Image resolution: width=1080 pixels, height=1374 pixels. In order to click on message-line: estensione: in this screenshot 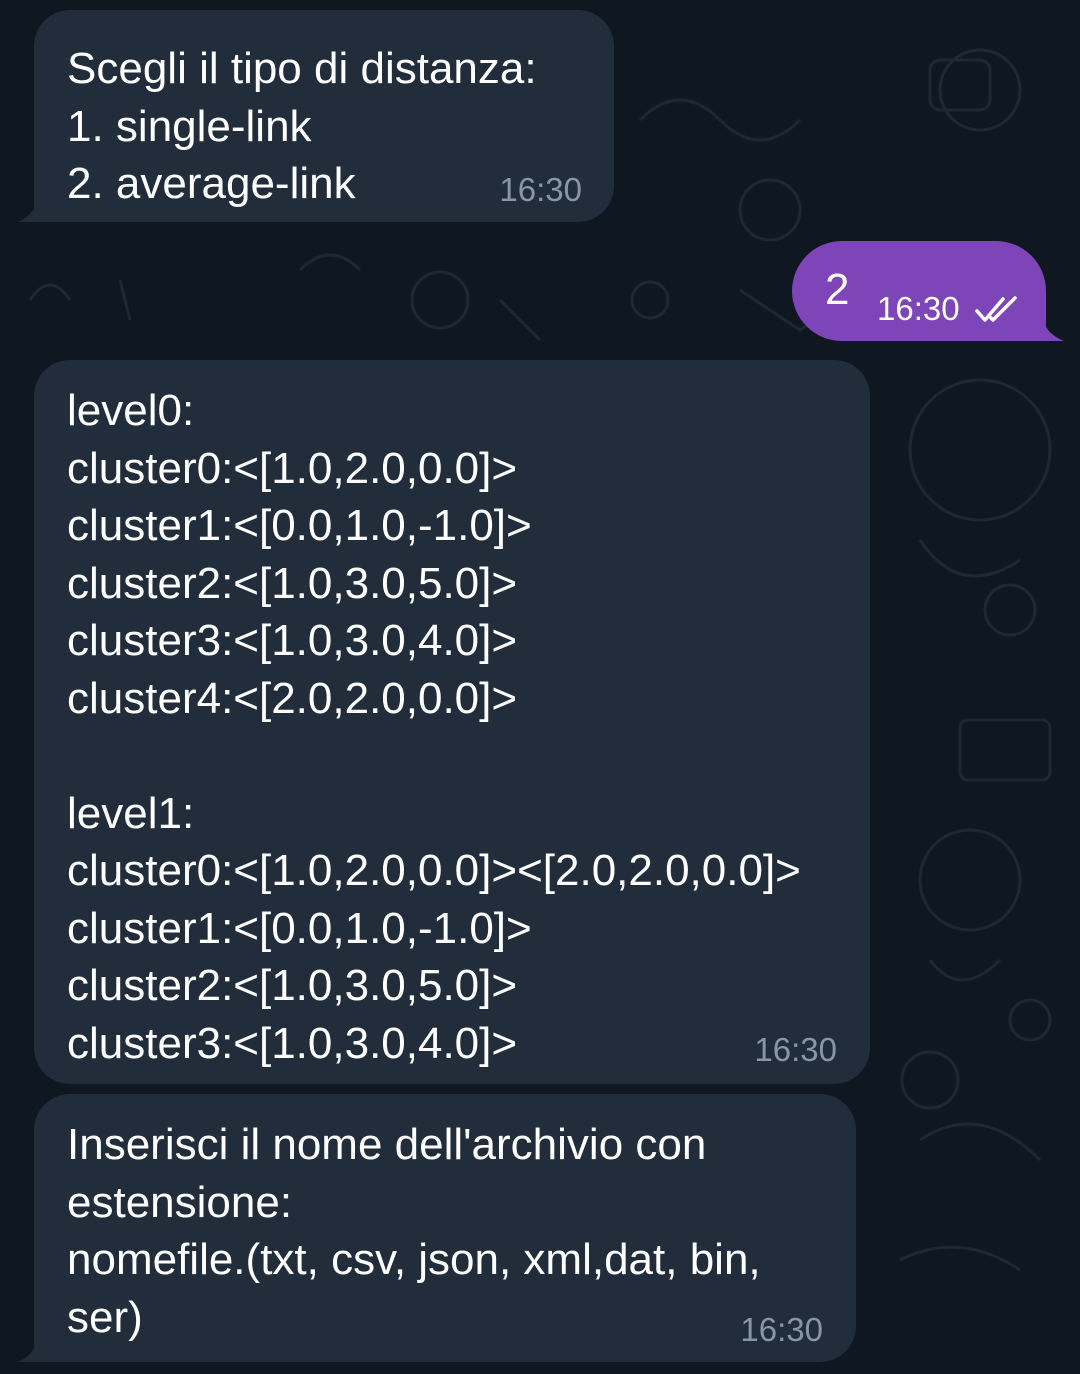, I will do `click(180, 1202)`.